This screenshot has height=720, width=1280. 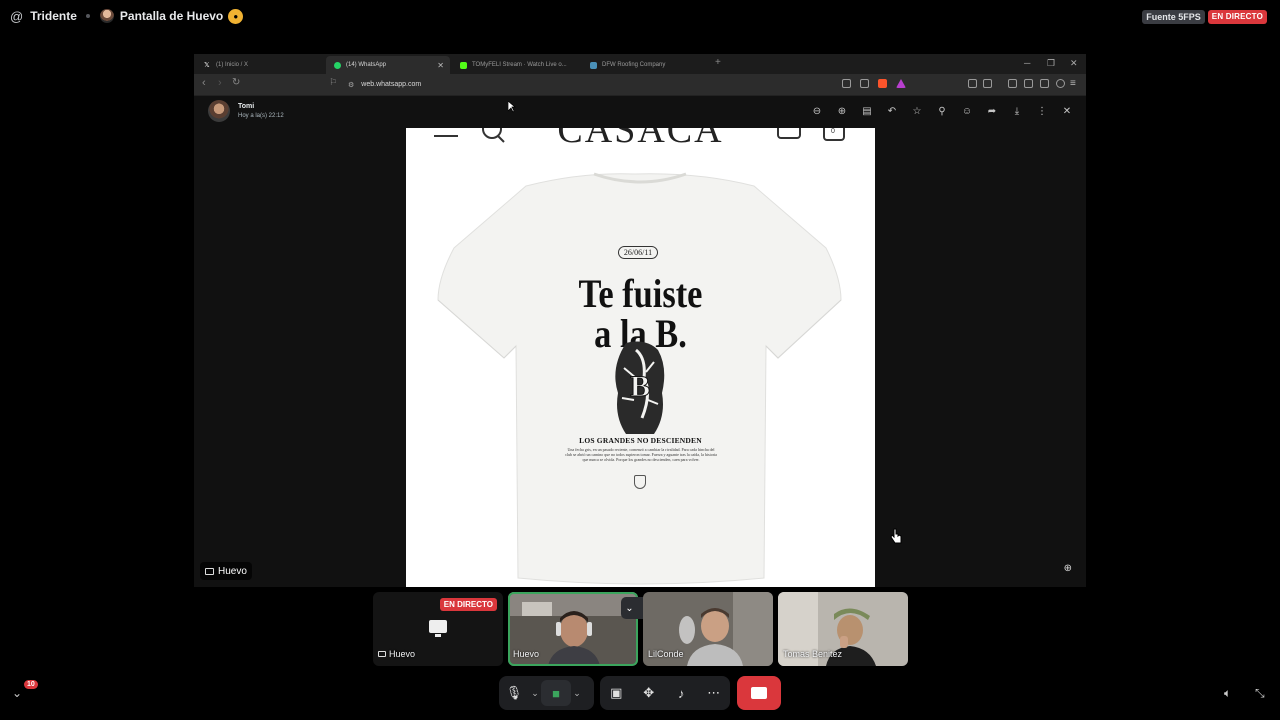 I want to click on vpn-icon, so click(x=1060, y=83).